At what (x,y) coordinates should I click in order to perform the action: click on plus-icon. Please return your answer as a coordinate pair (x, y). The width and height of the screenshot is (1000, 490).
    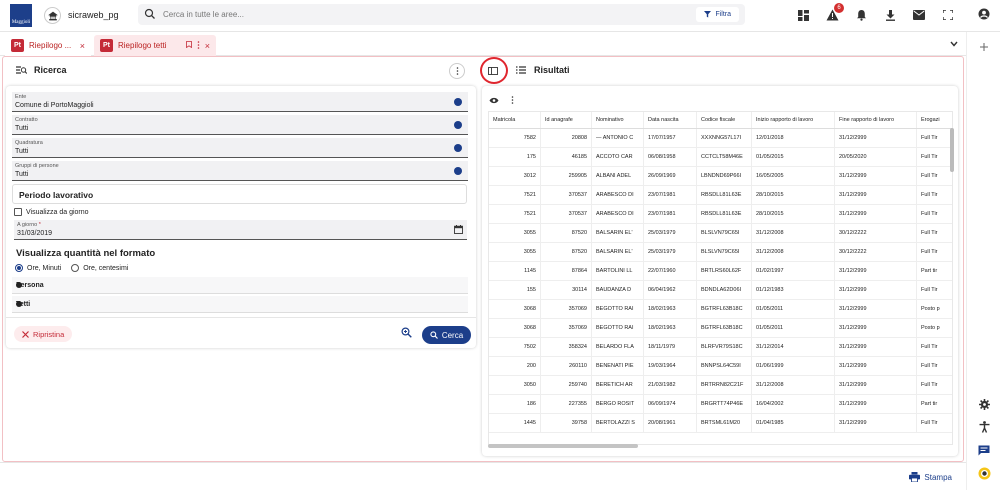
    Looking at the image, I should click on (984, 47).